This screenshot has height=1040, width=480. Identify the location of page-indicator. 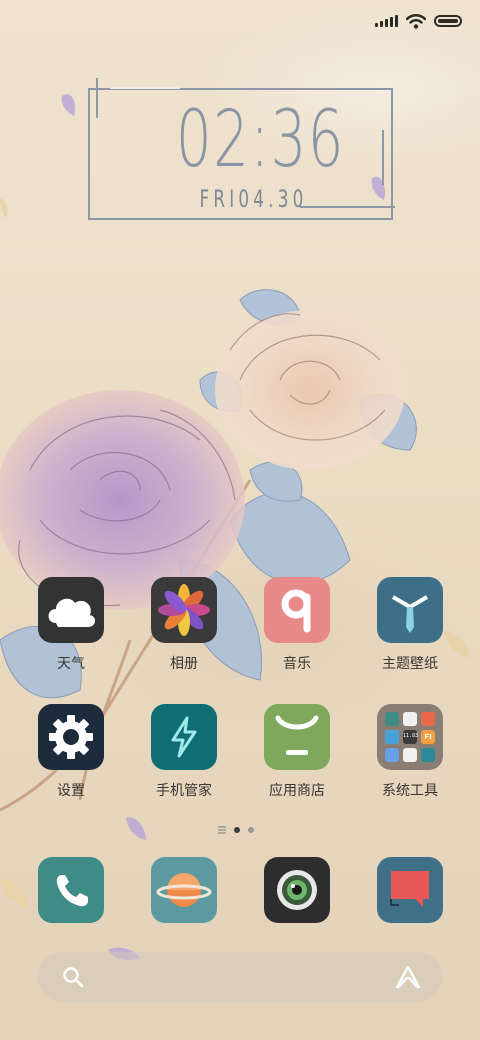
(236, 830).